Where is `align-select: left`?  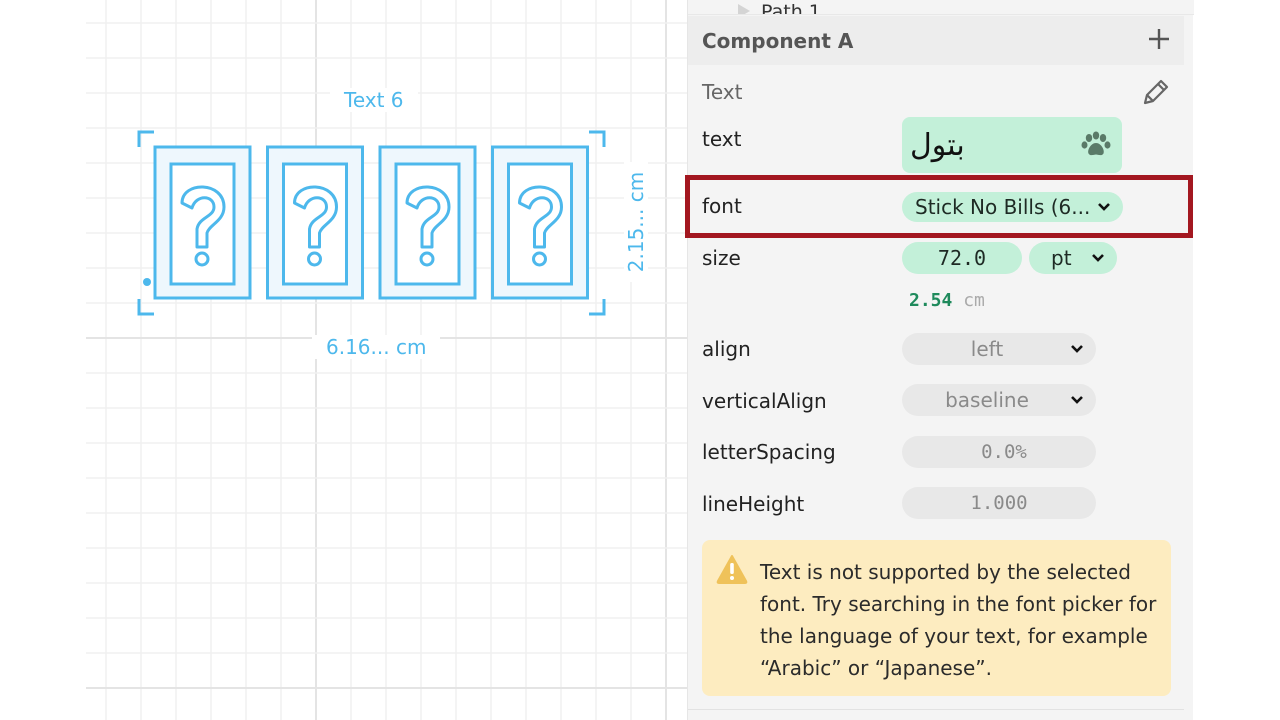 align-select: left is located at coordinates (999, 349).